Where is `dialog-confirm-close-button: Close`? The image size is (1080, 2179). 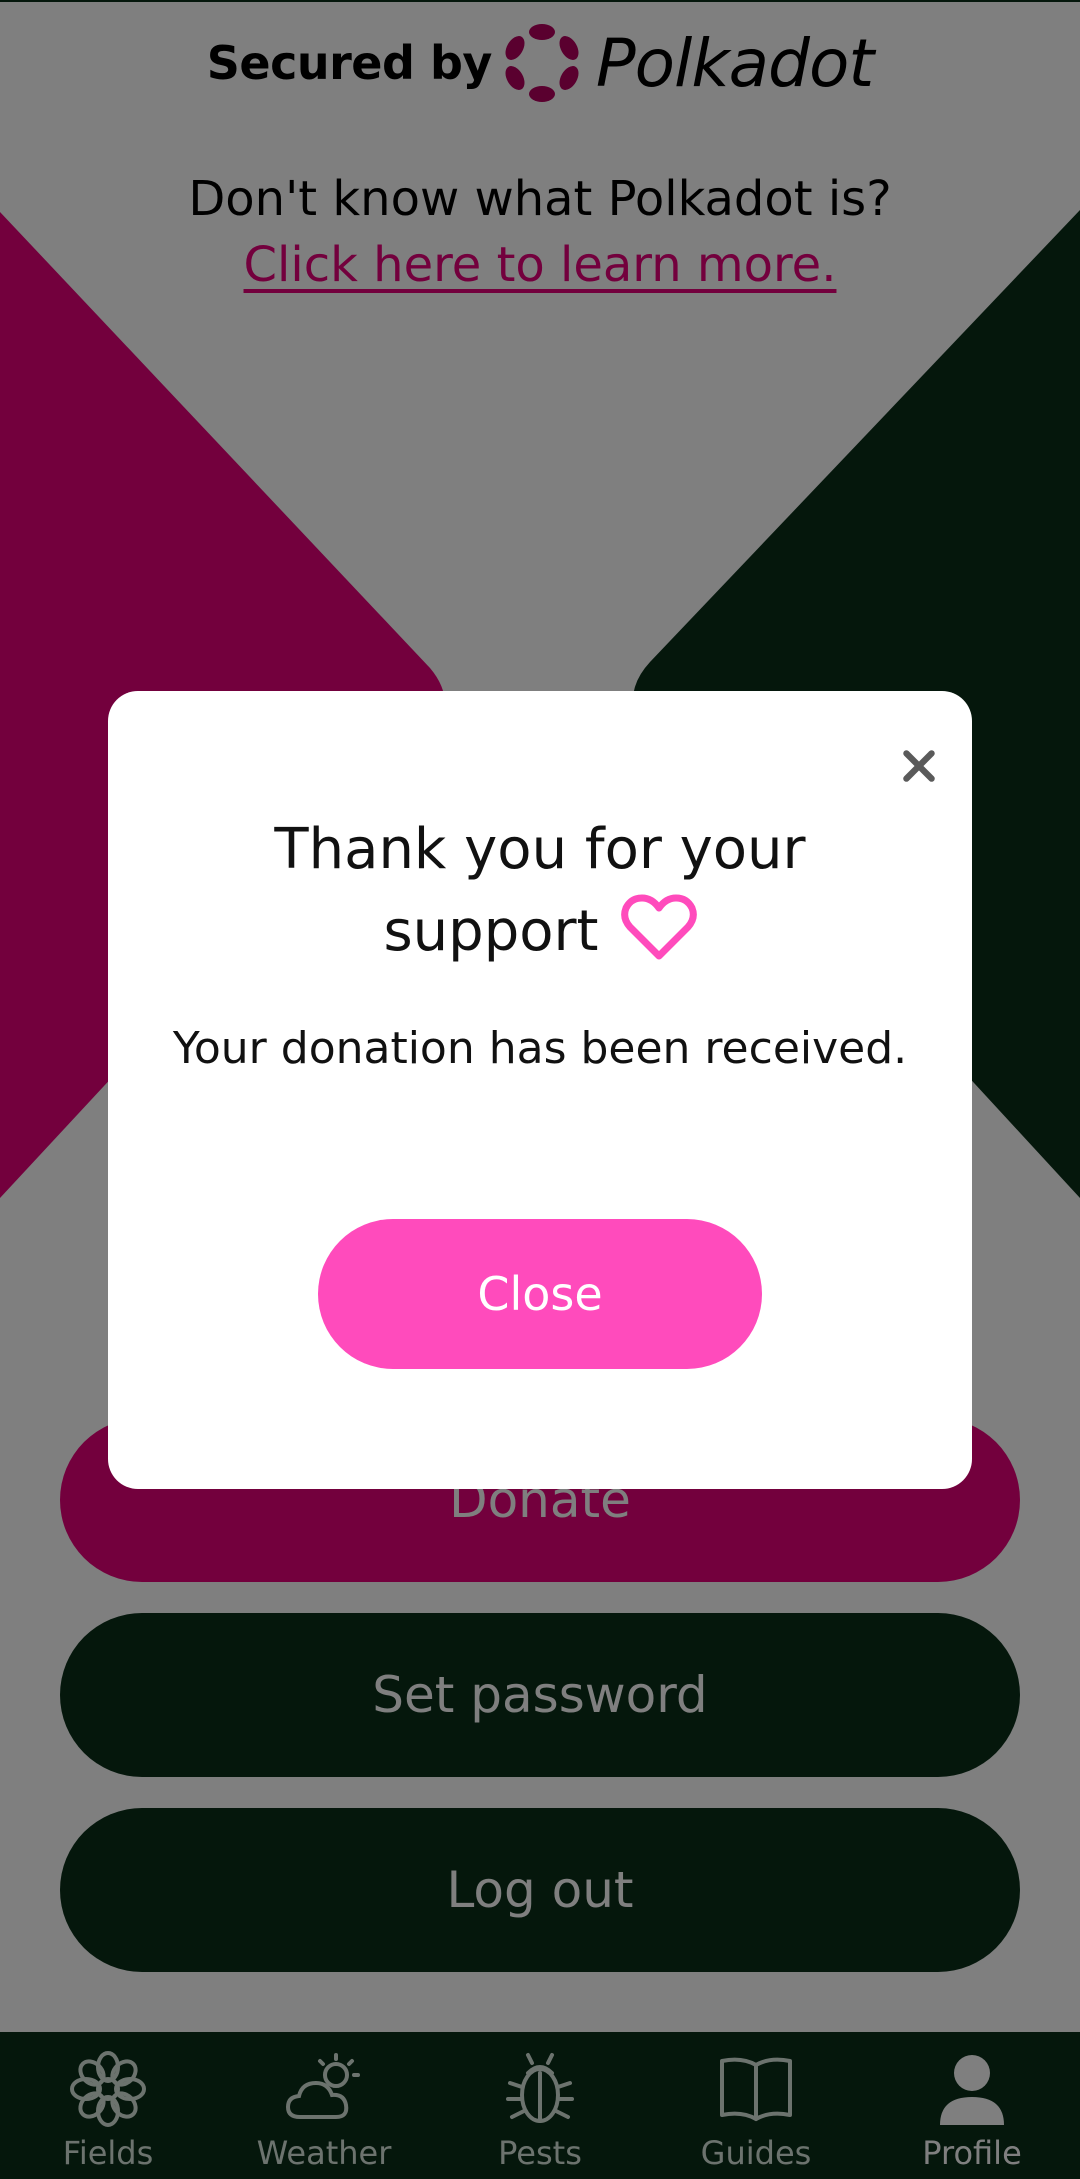
dialog-confirm-close-button: Close is located at coordinates (540, 1294).